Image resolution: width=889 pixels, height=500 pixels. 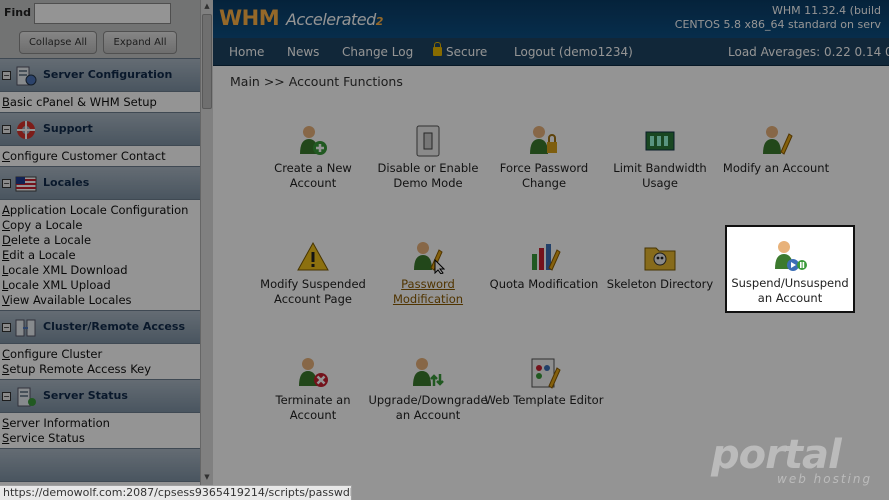 What do you see at coordinates (544, 157) in the screenshot?
I see `function-force-password: Force Password Change` at bounding box center [544, 157].